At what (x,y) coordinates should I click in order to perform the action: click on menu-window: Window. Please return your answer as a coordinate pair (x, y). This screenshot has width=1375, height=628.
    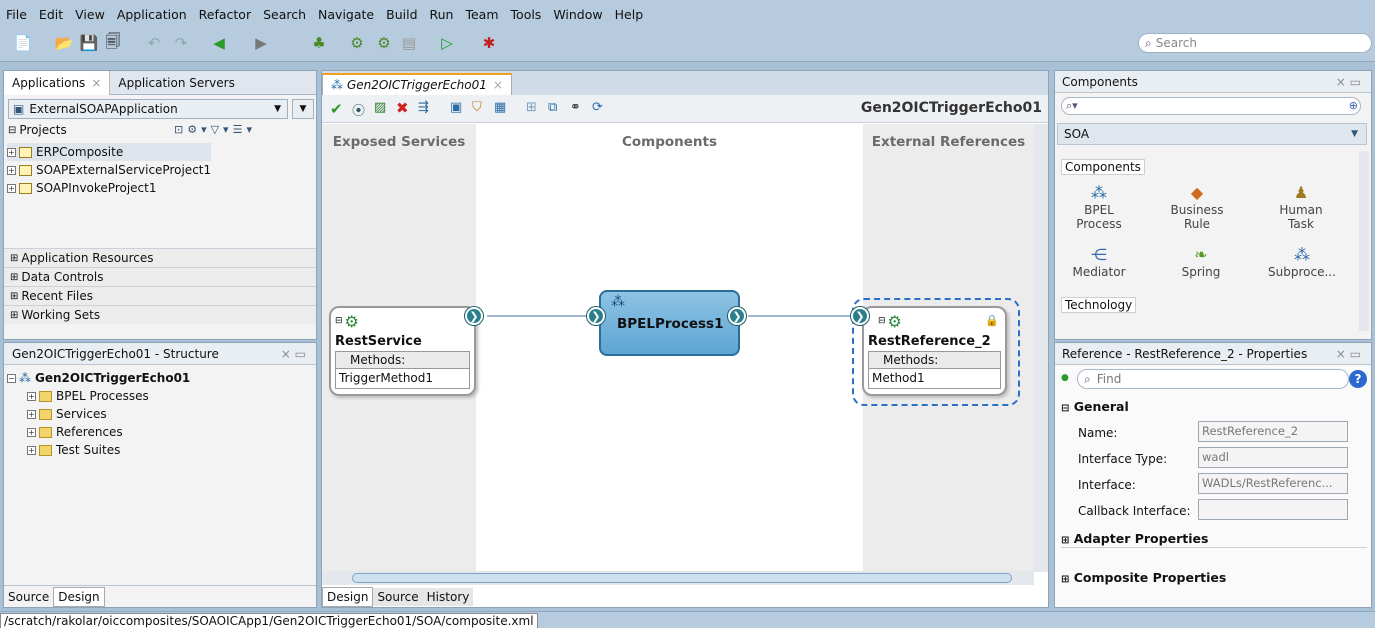
    Looking at the image, I should click on (577, 14).